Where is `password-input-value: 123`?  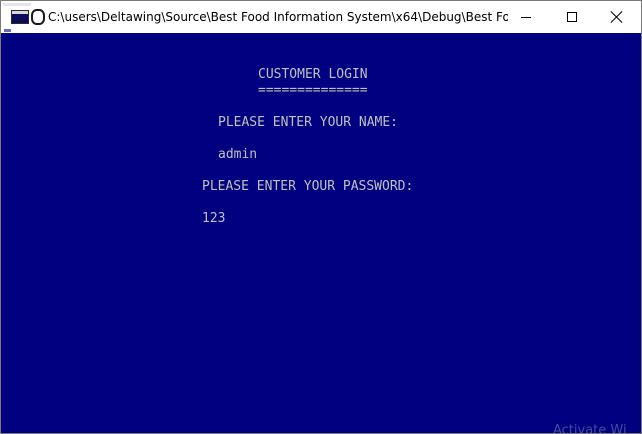 password-input-value: 123 is located at coordinates (213, 219).